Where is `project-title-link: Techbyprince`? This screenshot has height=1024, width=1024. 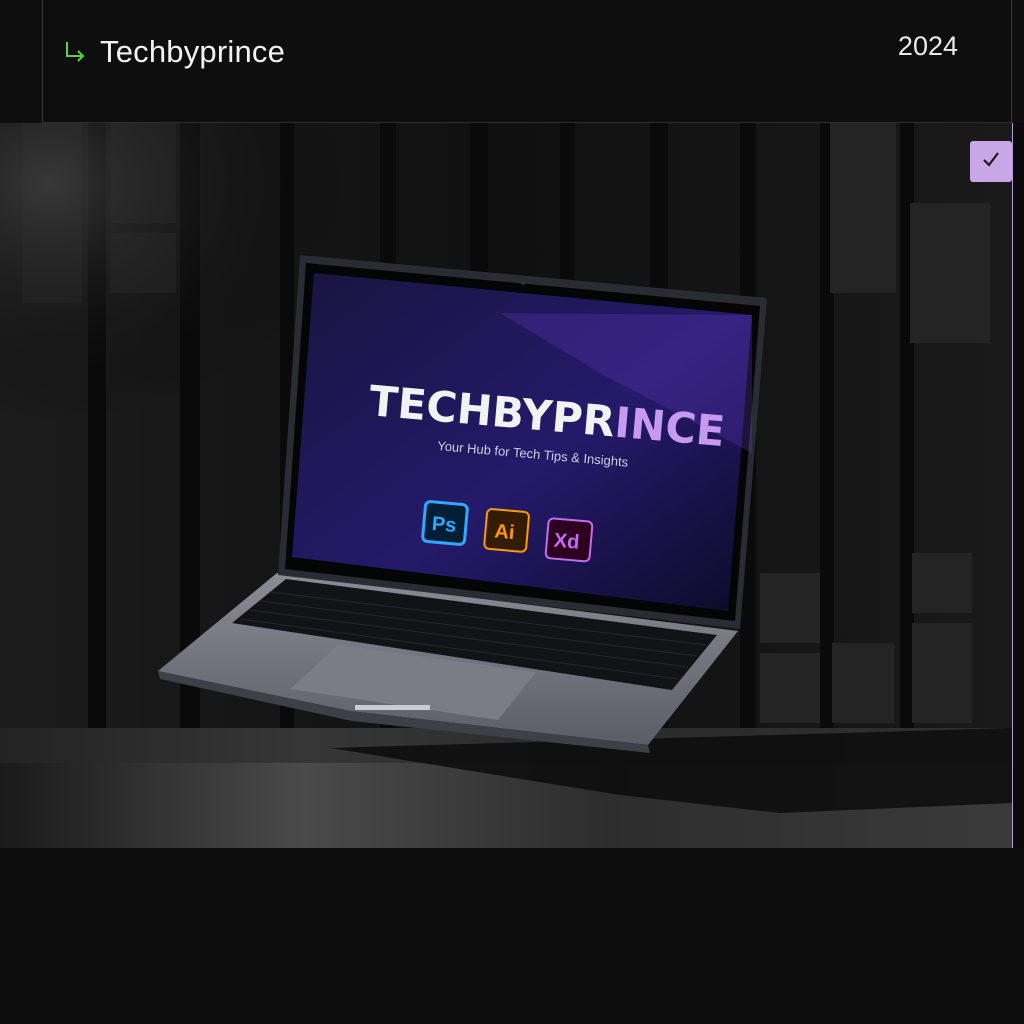 project-title-link: Techbyprince is located at coordinates (173, 52).